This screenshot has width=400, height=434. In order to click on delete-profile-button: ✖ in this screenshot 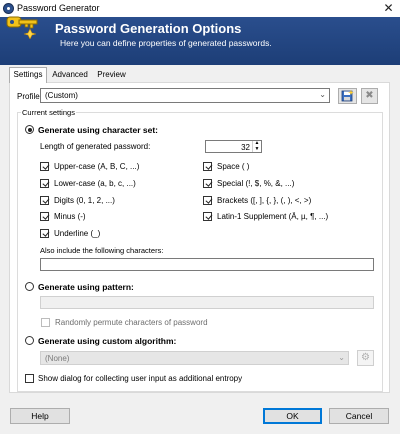, I will do `click(369, 96)`.